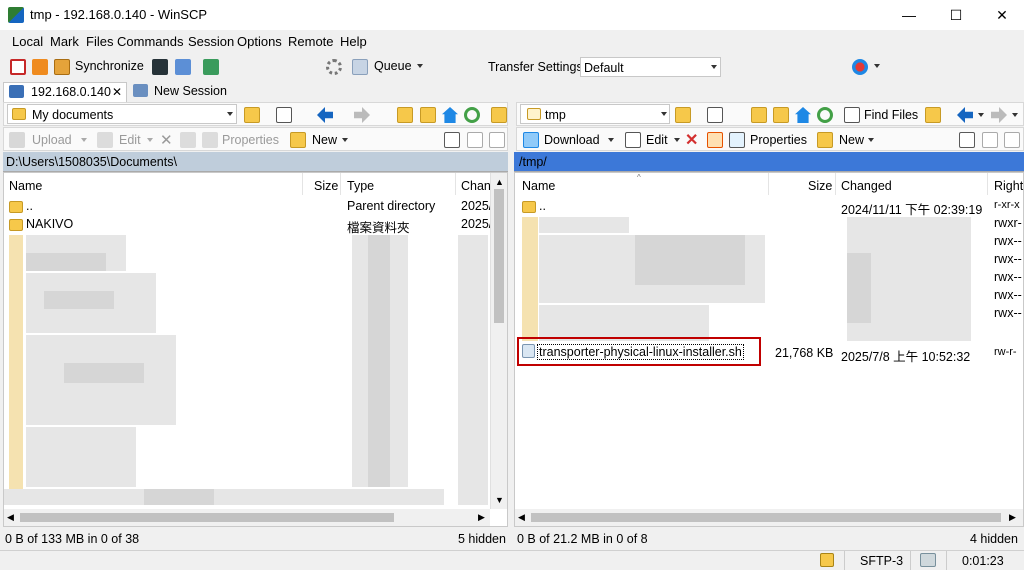  What do you see at coordinates (994, 539) in the screenshot?
I see `remote-hidden-count: 4 hidden` at bounding box center [994, 539].